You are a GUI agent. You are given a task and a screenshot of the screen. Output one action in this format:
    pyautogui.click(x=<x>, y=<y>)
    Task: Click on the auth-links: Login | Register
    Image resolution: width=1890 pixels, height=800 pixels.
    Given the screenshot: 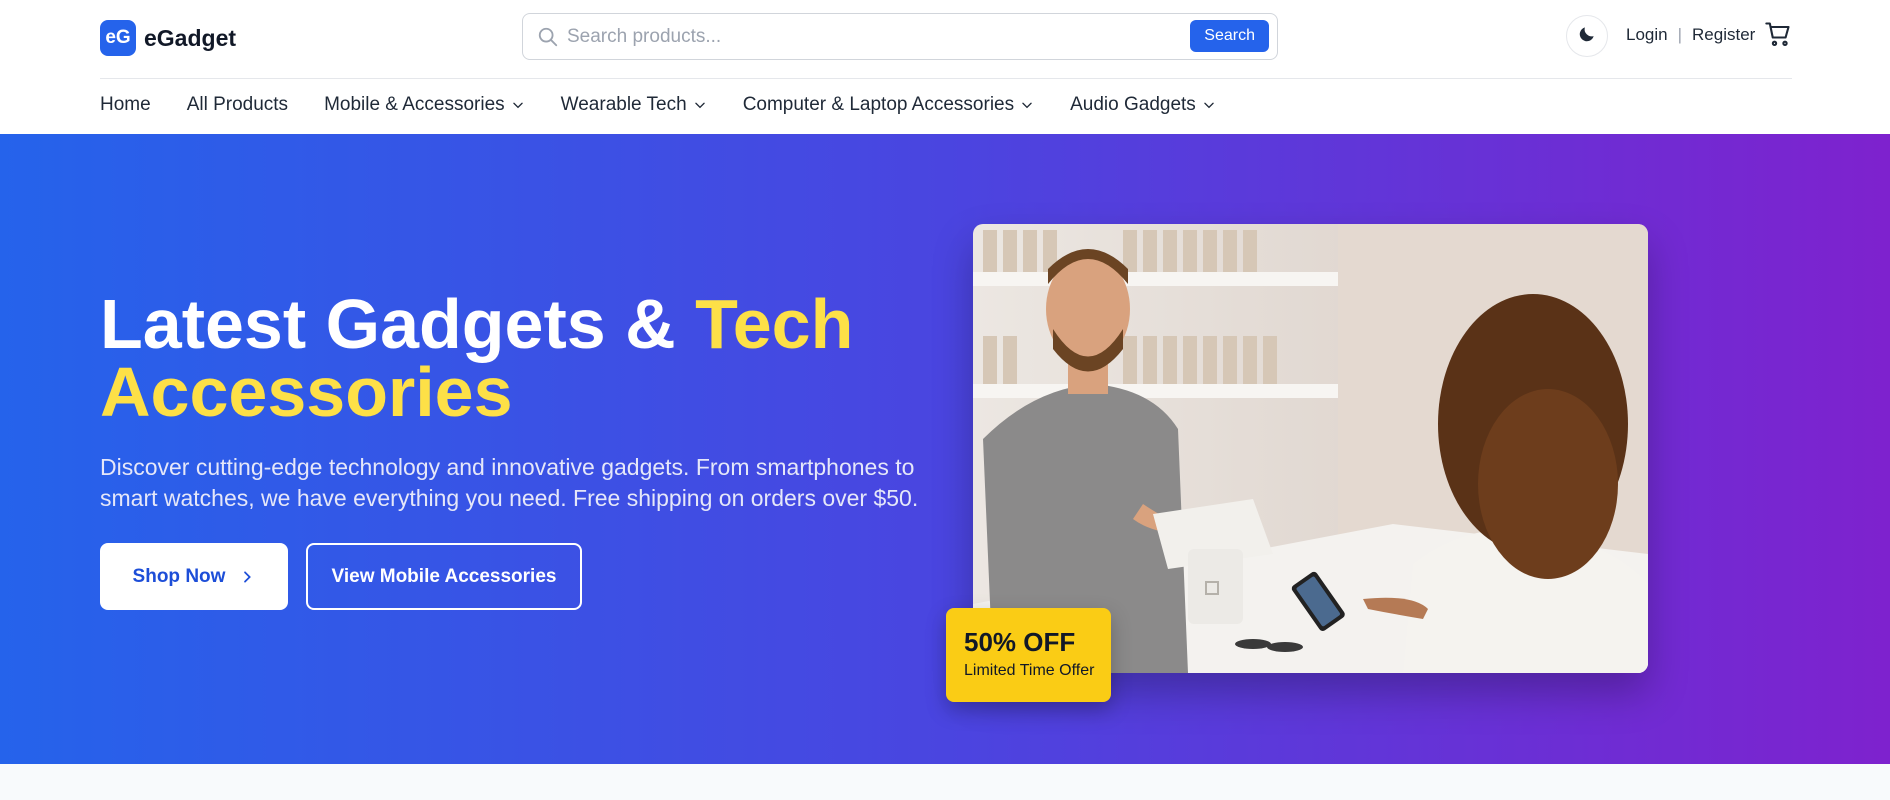 What is the action you would take?
    pyautogui.click(x=1690, y=35)
    